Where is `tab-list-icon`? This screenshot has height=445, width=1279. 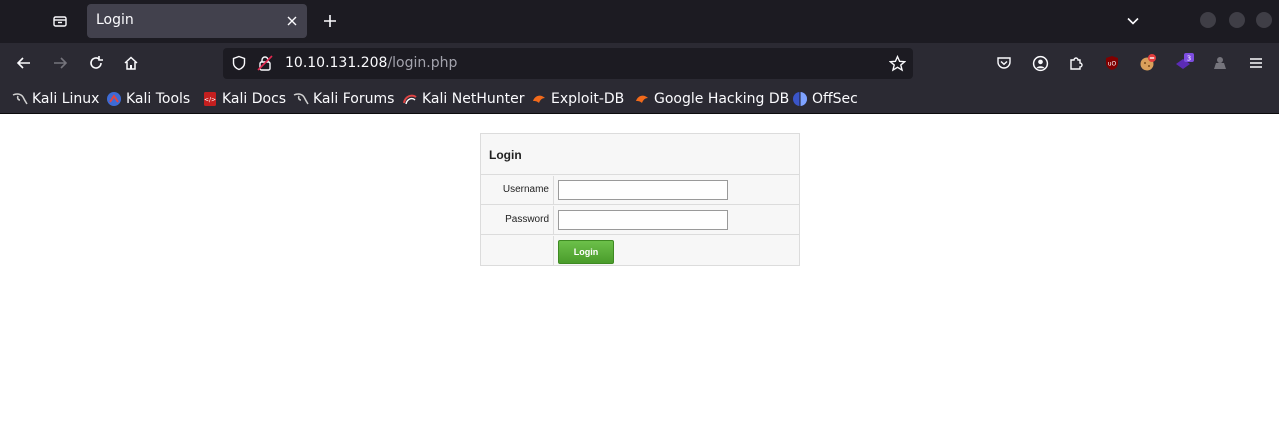
tab-list-icon is located at coordinates (60, 21).